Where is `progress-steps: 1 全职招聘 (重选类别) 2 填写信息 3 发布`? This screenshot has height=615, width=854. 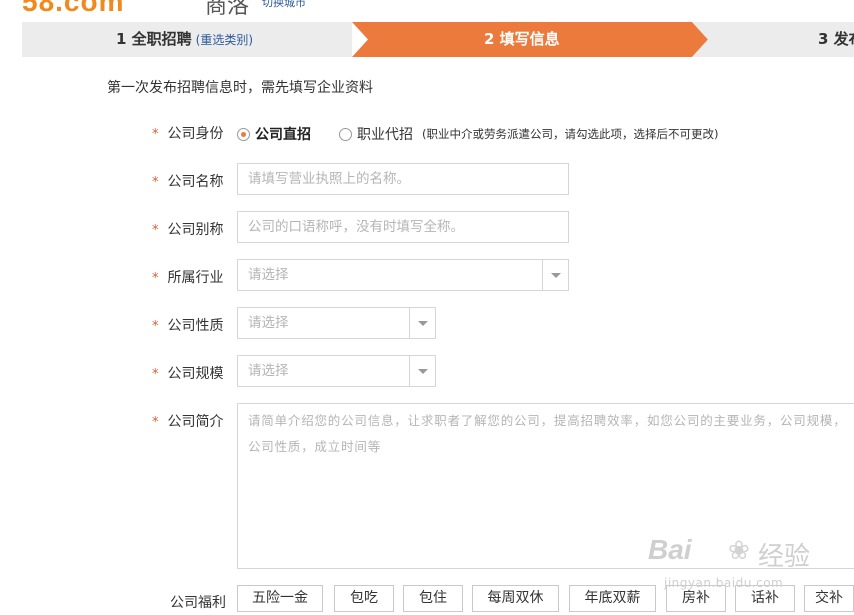
progress-steps: 1 全职招聘 (重选类别) 2 填写信息 3 发布 is located at coordinates (438, 39).